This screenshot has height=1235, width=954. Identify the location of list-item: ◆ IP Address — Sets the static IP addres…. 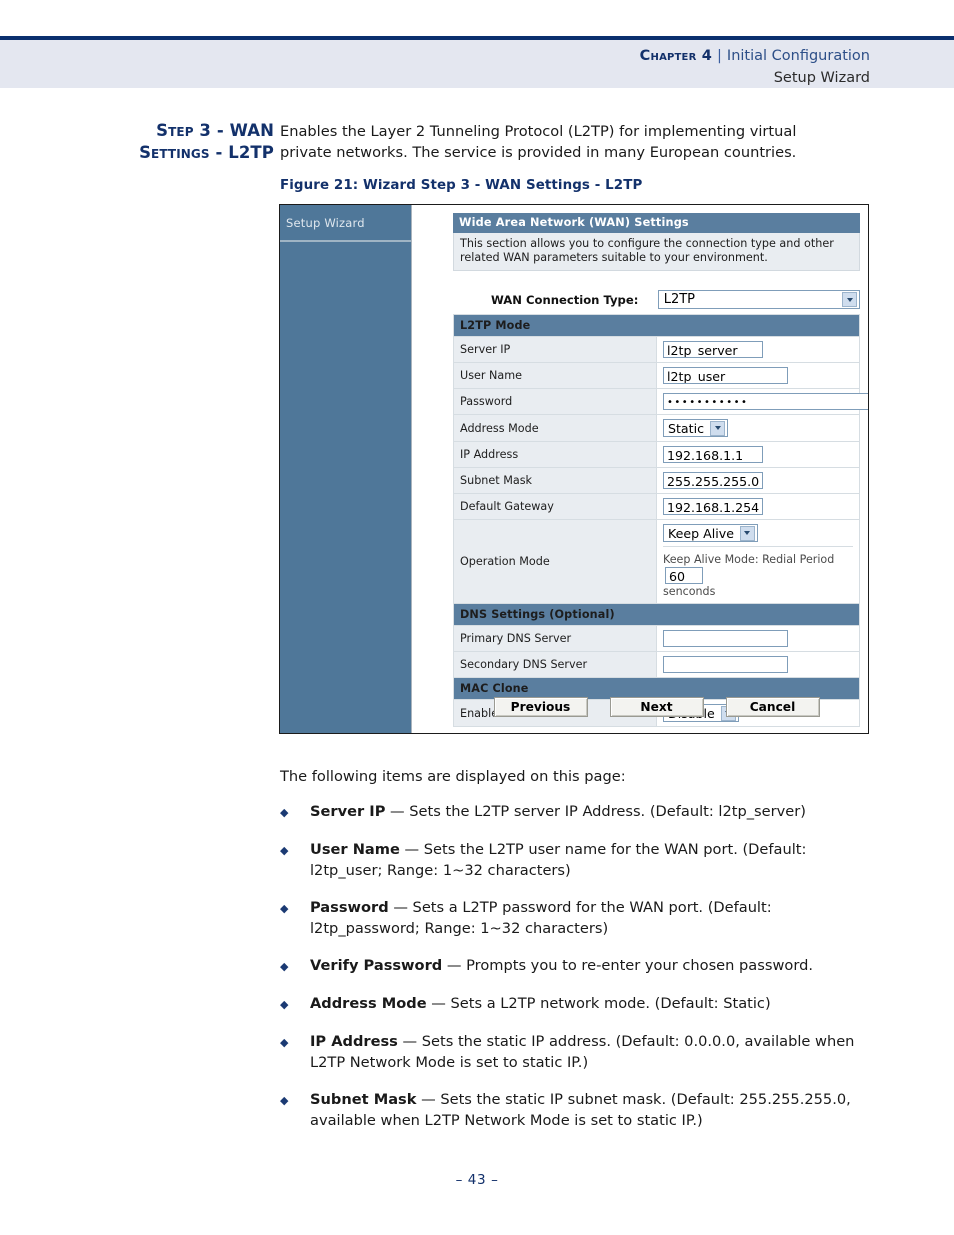
(575, 1052).